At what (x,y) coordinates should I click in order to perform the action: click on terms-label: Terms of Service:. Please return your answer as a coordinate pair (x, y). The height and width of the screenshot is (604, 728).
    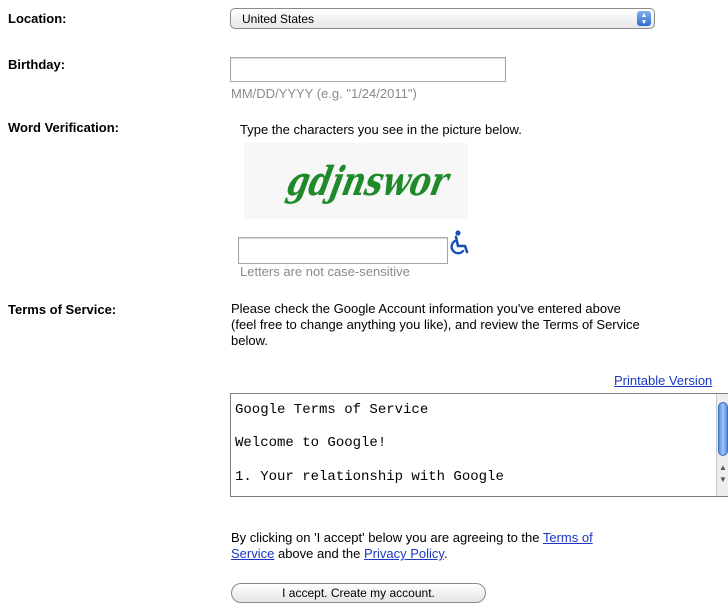
    Looking at the image, I should click on (62, 309).